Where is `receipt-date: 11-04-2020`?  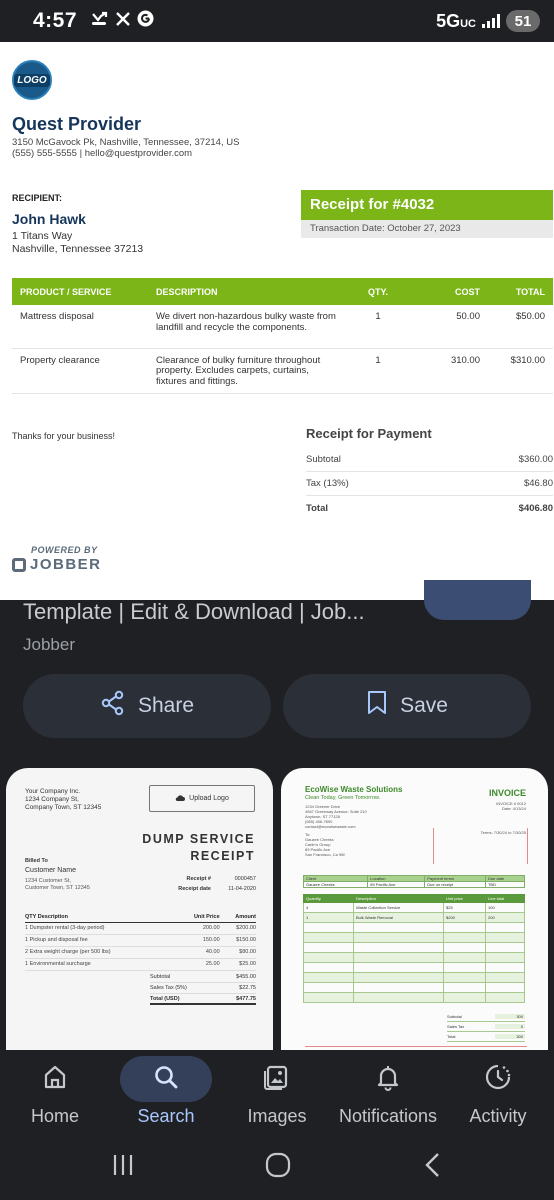 receipt-date: 11-04-2020 is located at coordinates (242, 889).